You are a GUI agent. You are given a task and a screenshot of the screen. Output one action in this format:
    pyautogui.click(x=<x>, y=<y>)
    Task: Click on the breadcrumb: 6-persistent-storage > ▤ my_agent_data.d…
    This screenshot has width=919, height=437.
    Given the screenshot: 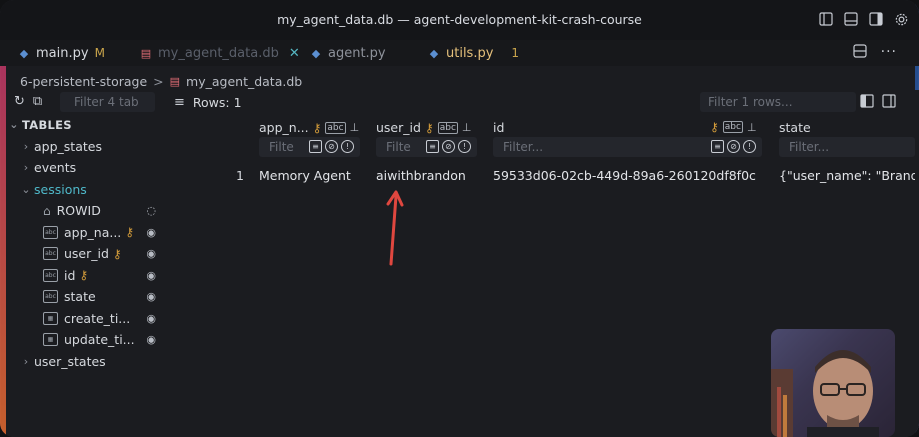 What is the action you would take?
    pyautogui.click(x=161, y=81)
    